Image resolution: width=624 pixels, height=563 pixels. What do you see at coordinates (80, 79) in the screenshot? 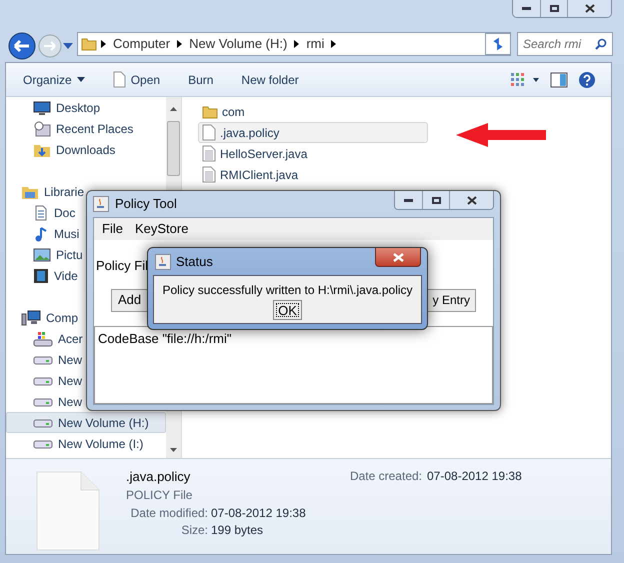
I see `caret-icon` at bounding box center [80, 79].